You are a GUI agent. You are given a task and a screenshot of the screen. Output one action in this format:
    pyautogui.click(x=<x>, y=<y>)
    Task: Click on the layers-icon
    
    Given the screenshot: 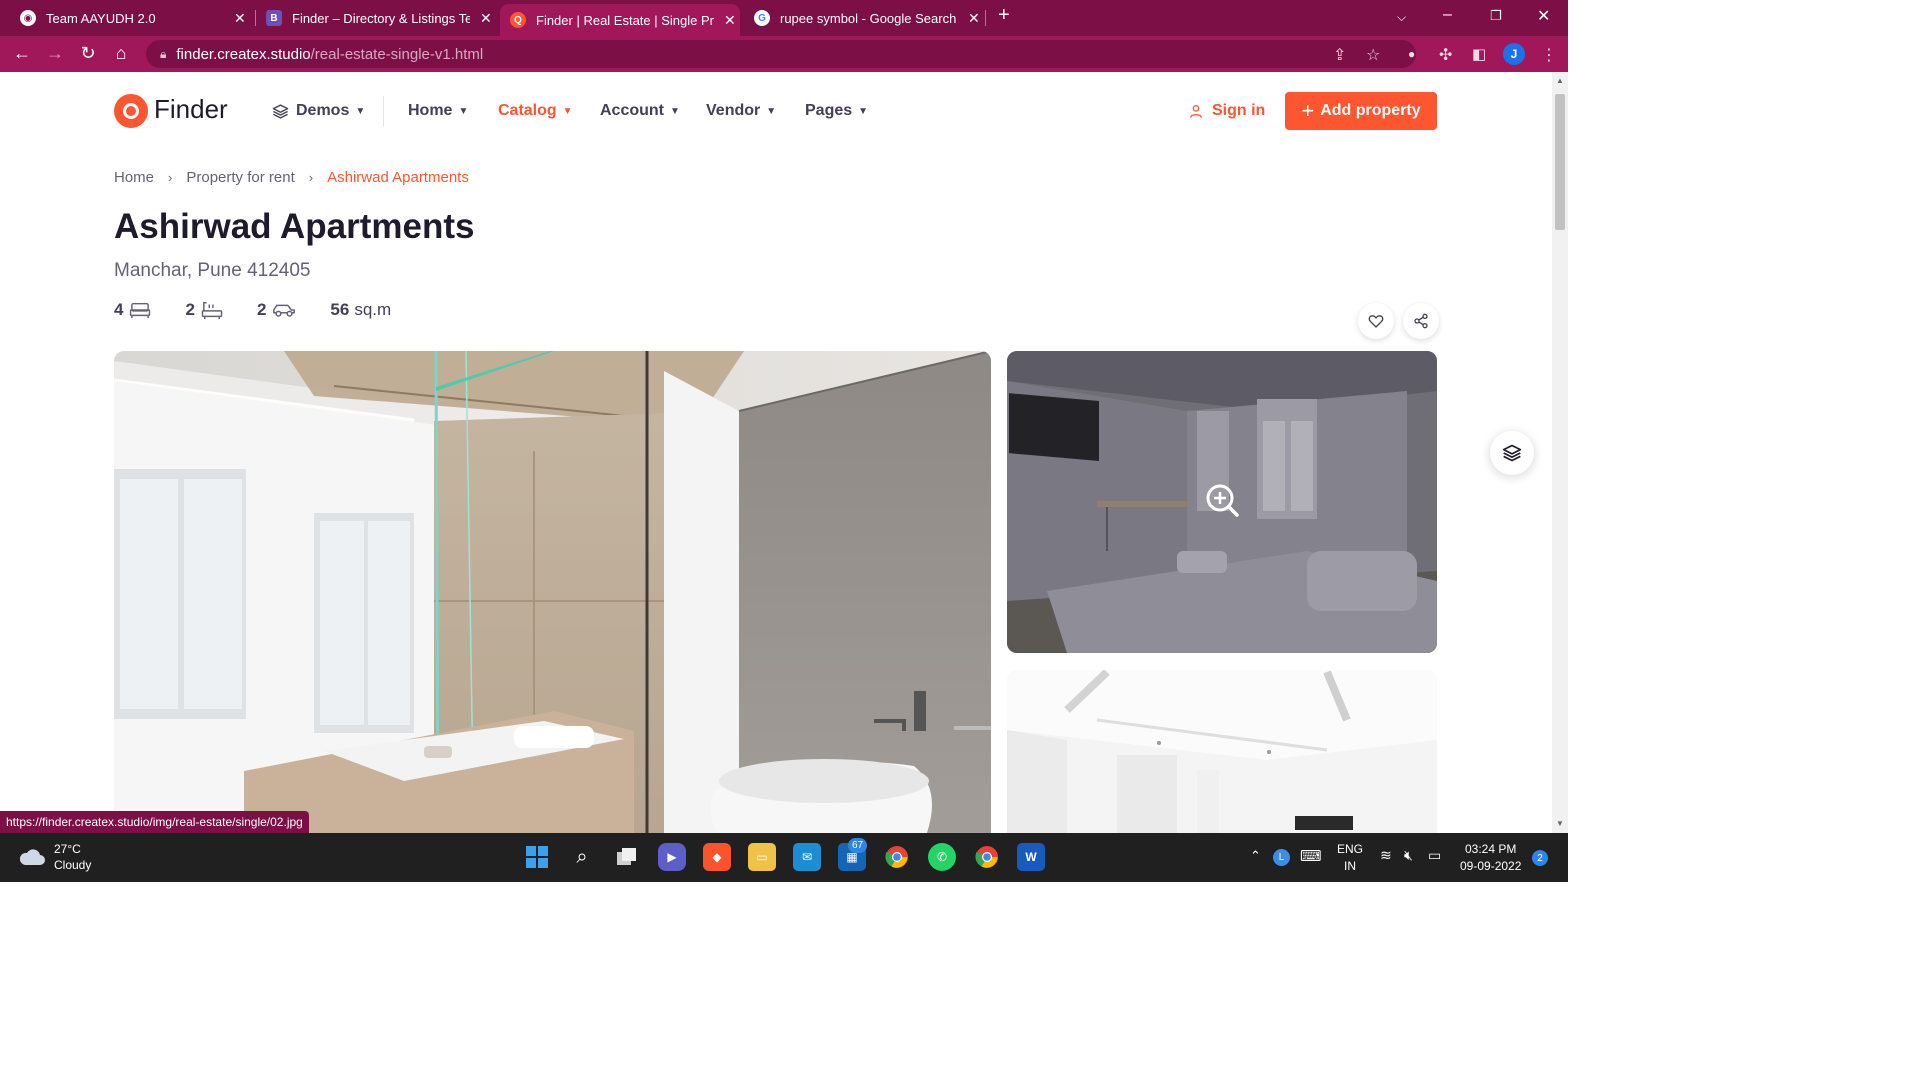 What is the action you would take?
    pyautogui.click(x=1512, y=453)
    